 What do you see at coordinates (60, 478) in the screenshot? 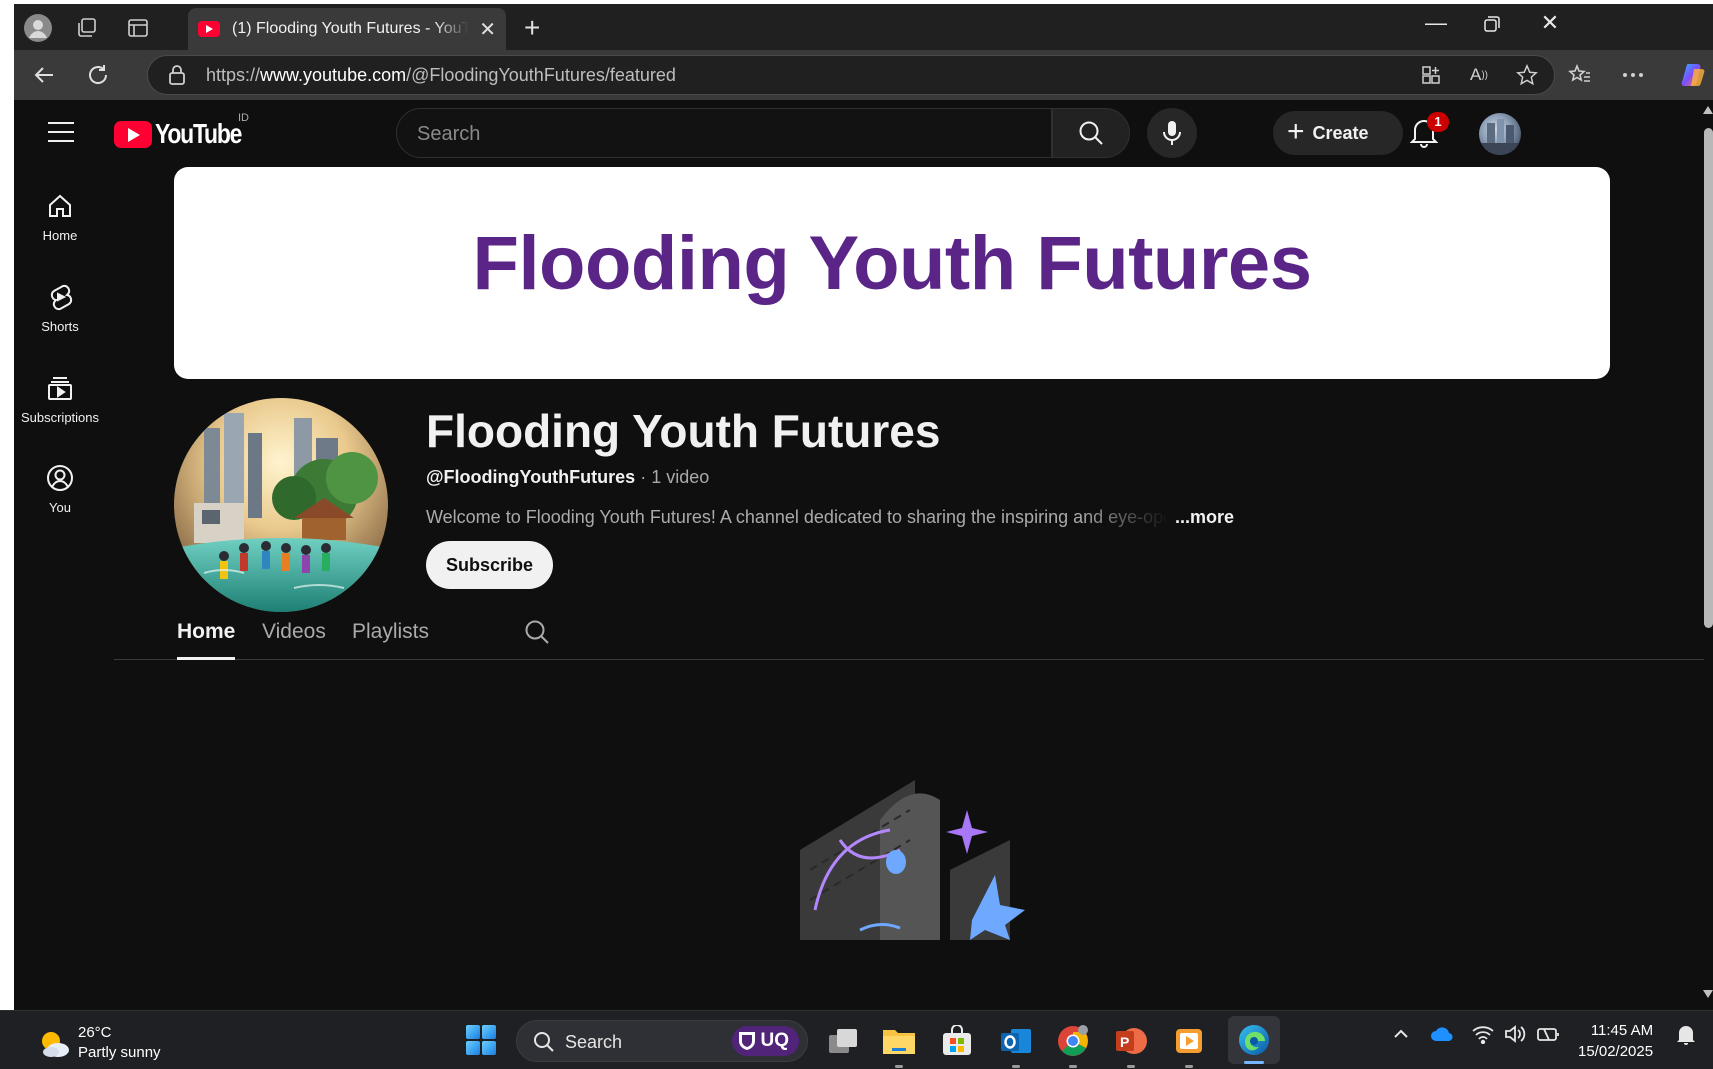
I see `you-icon` at bounding box center [60, 478].